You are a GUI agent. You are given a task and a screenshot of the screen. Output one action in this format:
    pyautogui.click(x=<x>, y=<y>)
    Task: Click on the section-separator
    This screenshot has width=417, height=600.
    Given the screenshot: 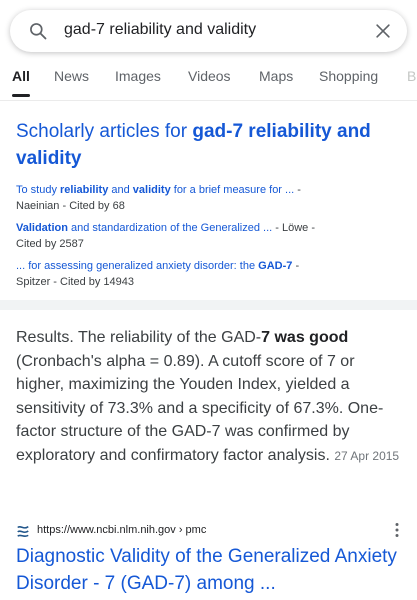 What is the action you would take?
    pyautogui.click(x=208, y=305)
    